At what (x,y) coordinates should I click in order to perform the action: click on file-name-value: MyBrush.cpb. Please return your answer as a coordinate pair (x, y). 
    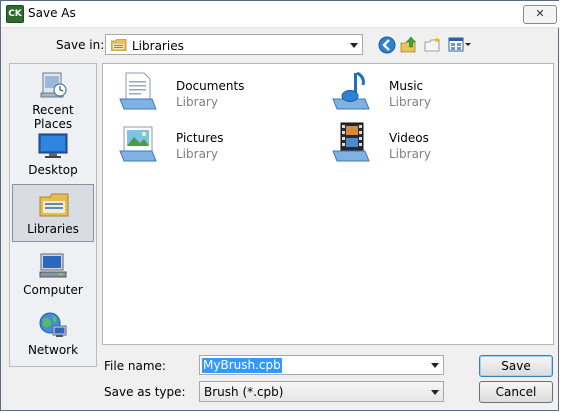
    Looking at the image, I should click on (242, 365).